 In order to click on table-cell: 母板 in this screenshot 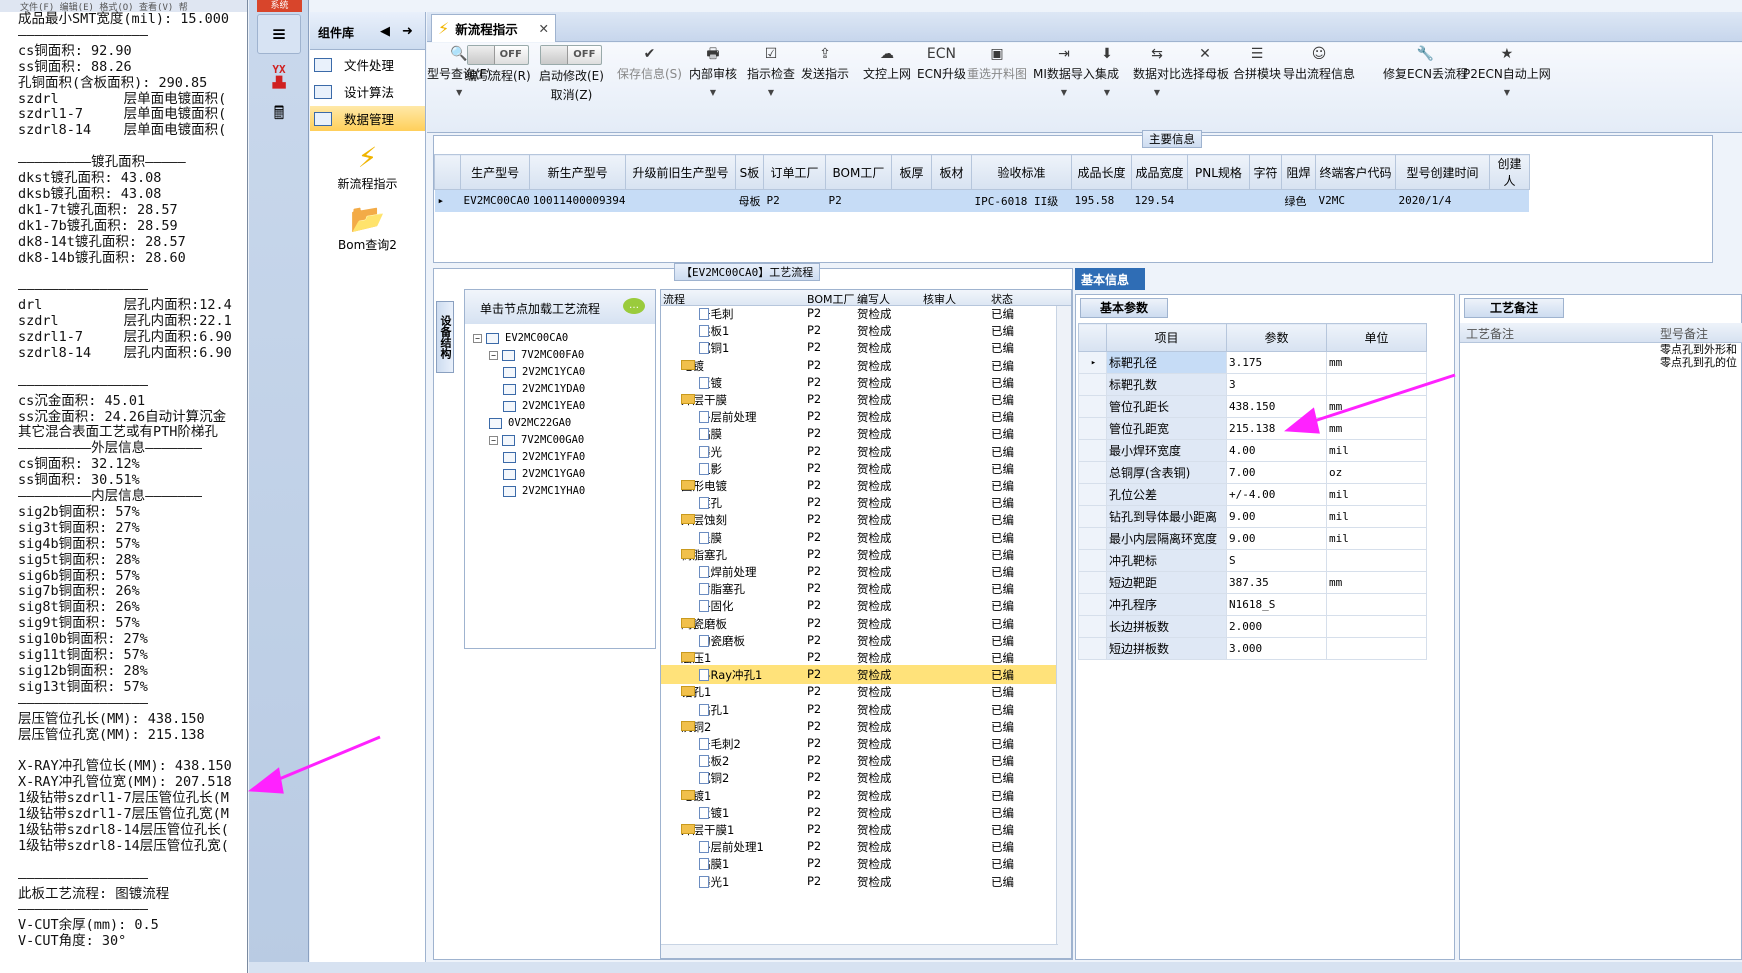, I will do `click(749, 200)`.